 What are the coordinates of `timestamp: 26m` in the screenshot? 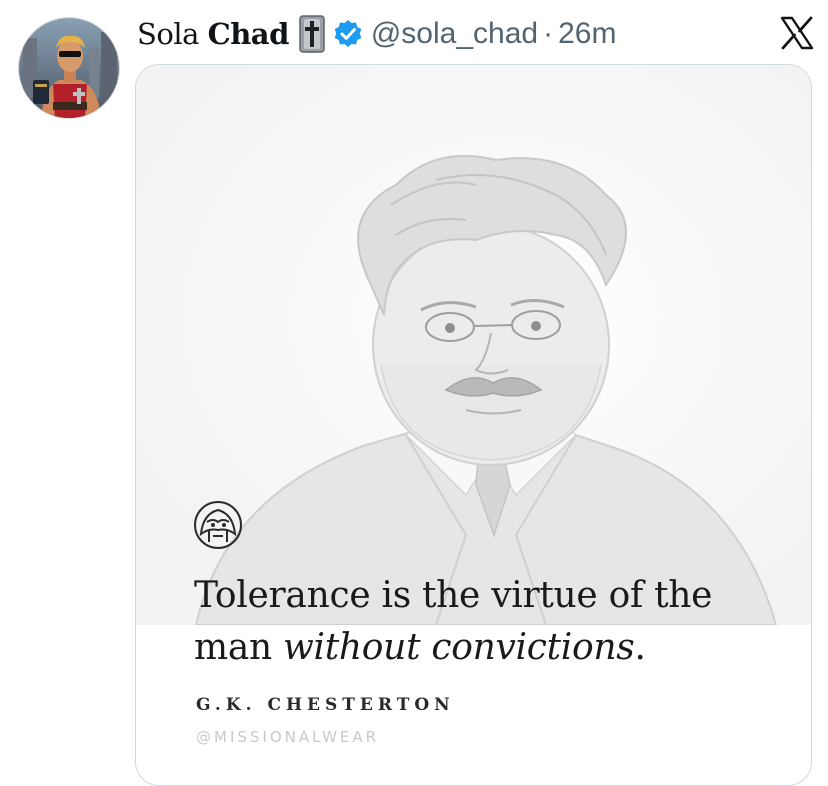 It's located at (587, 34).